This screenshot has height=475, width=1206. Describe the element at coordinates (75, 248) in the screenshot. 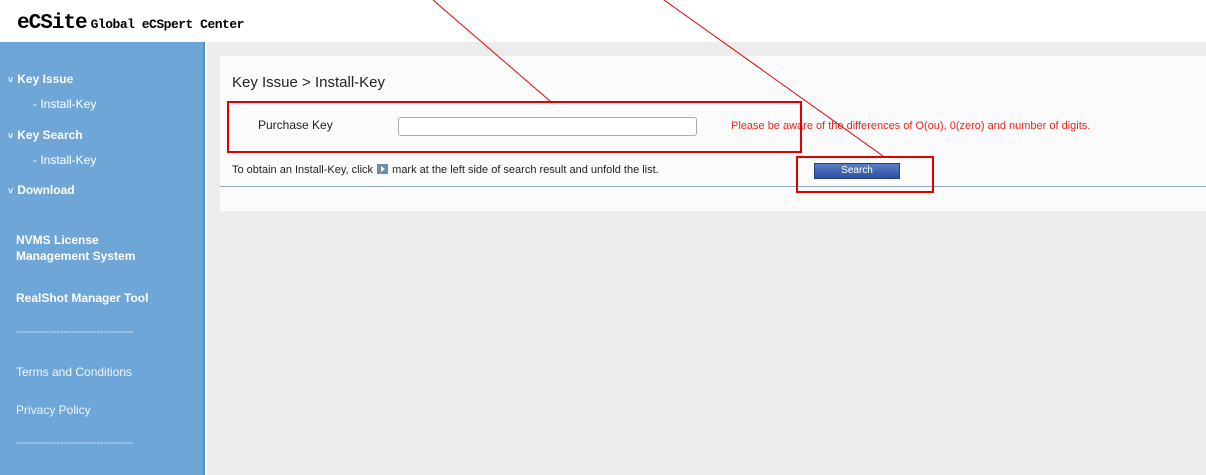

I see `sidebar-link-nvms: NVMS License Management System` at that location.